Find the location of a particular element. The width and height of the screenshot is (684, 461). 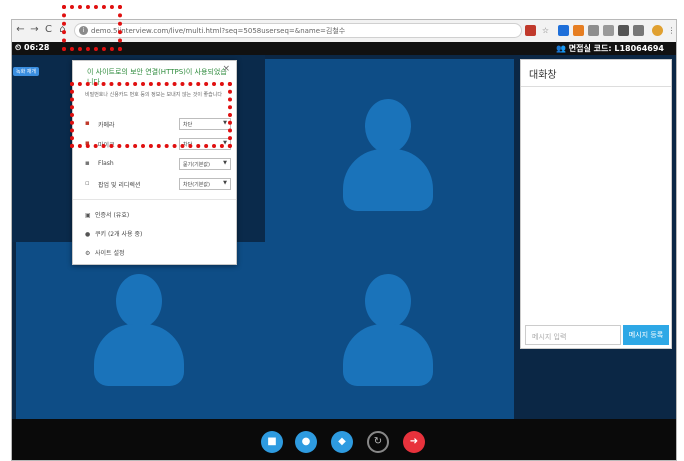

chat-panel: 대화창 메시지 입력 메시지 등록 is located at coordinates (596, 204).